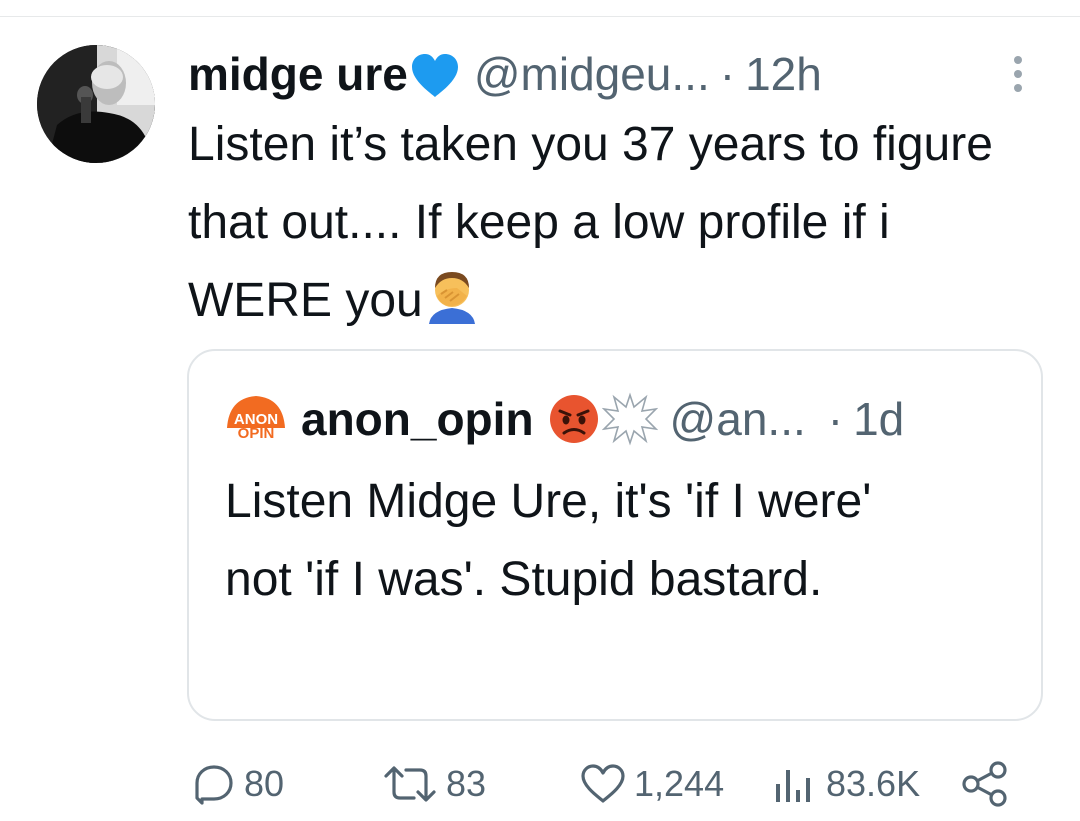 The width and height of the screenshot is (1080, 821). I want to click on angry-face-emoji-icon, so click(574, 419).